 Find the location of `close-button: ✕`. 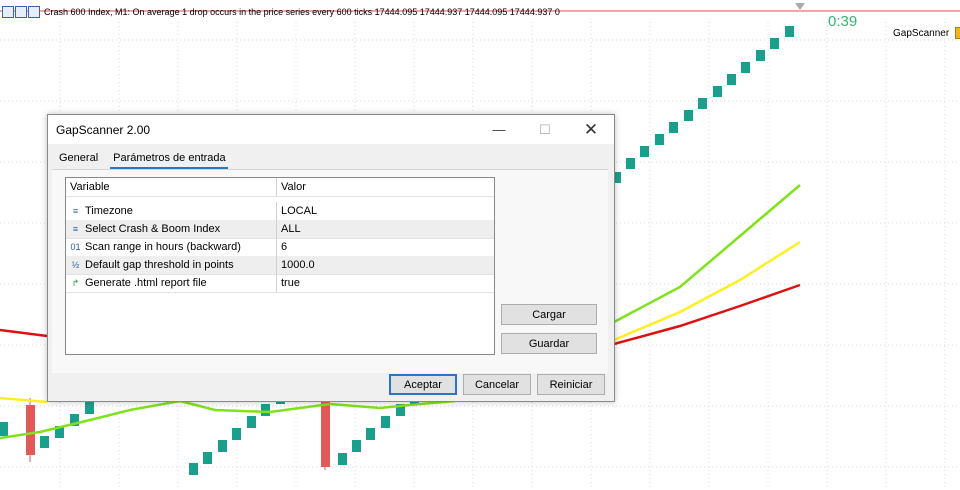

close-button: ✕ is located at coordinates (591, 129).